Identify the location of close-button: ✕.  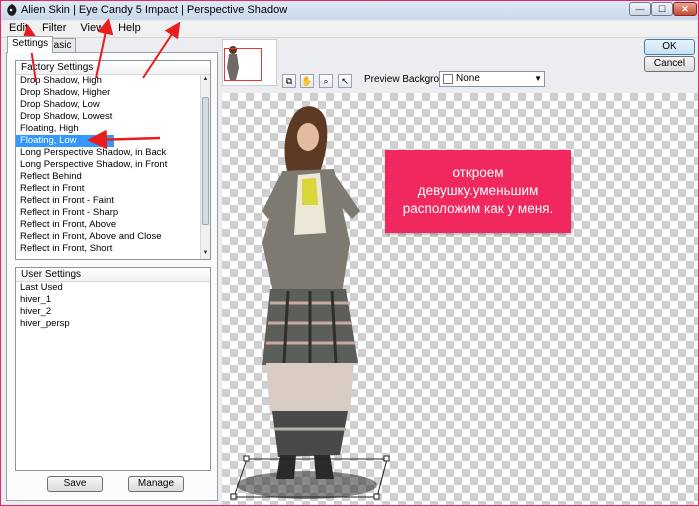
(685, 9).